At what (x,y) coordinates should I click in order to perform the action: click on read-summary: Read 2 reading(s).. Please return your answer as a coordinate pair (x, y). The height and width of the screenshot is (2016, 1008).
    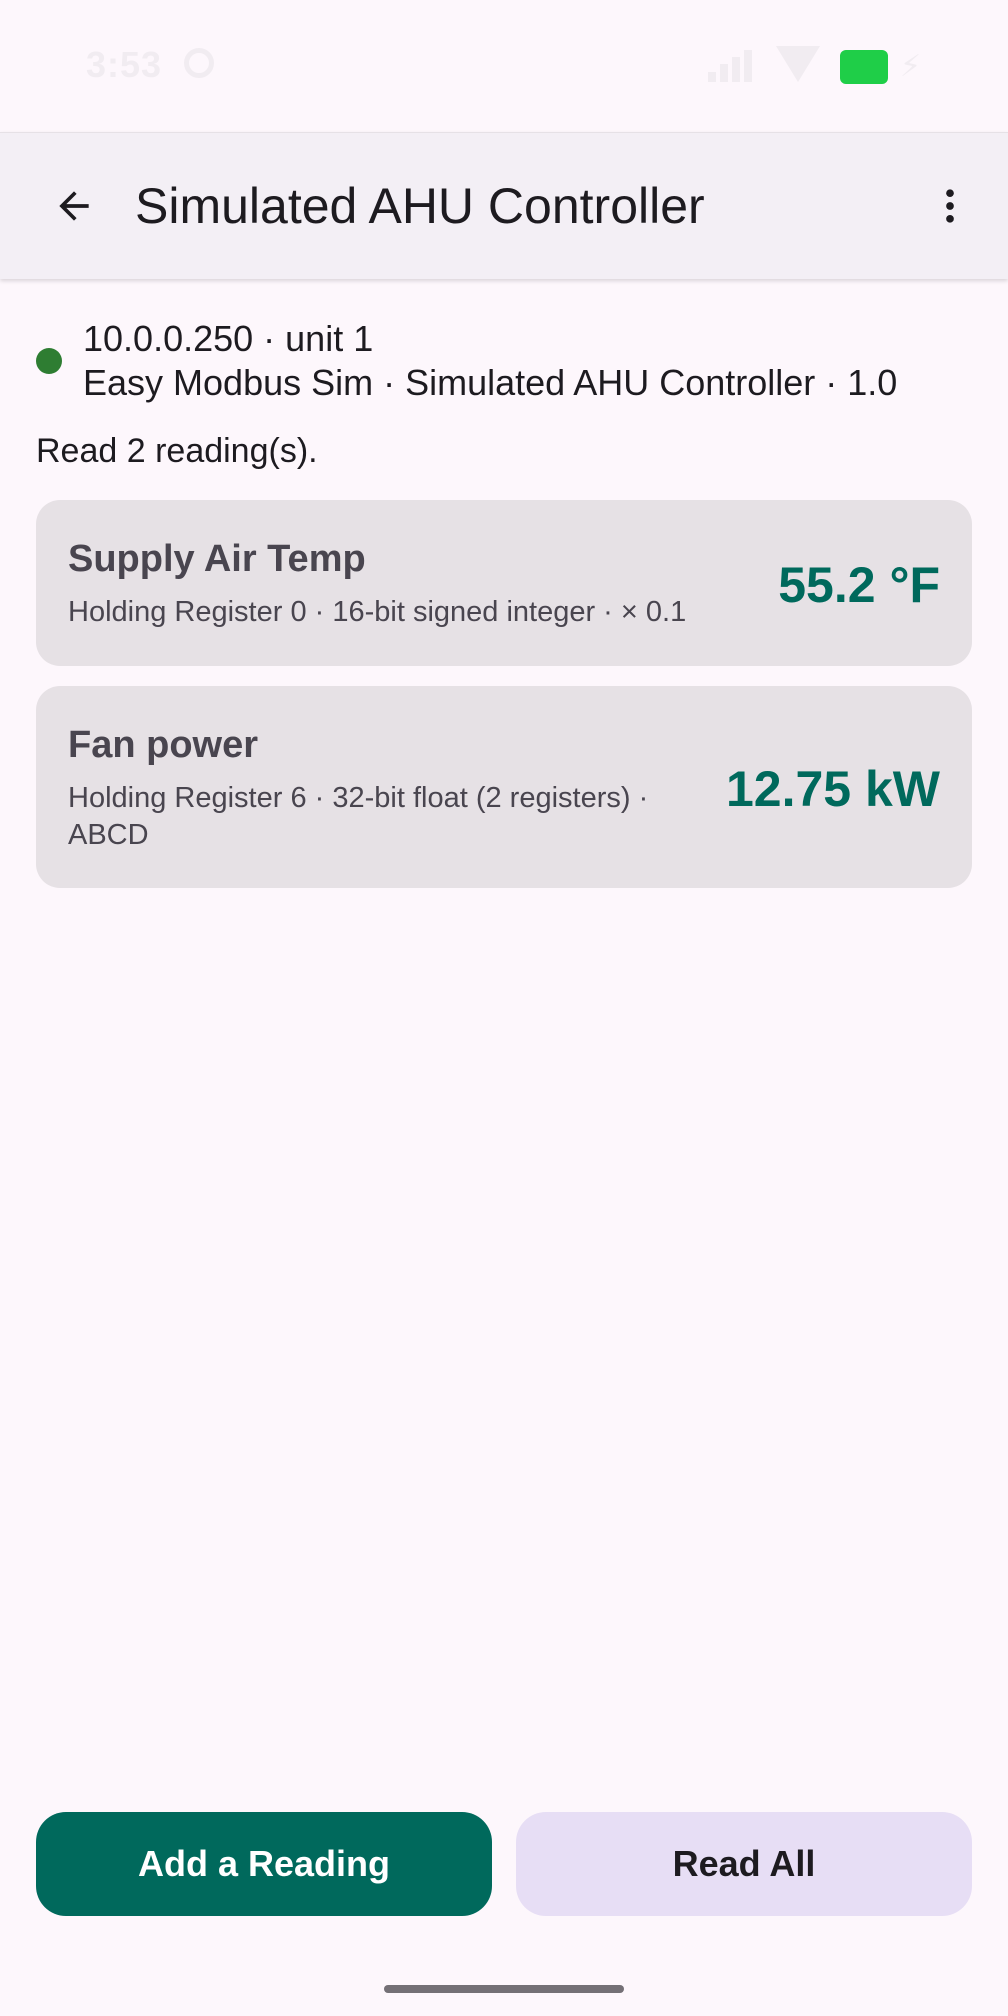
    Looking at the image, I should click on (177, 451).